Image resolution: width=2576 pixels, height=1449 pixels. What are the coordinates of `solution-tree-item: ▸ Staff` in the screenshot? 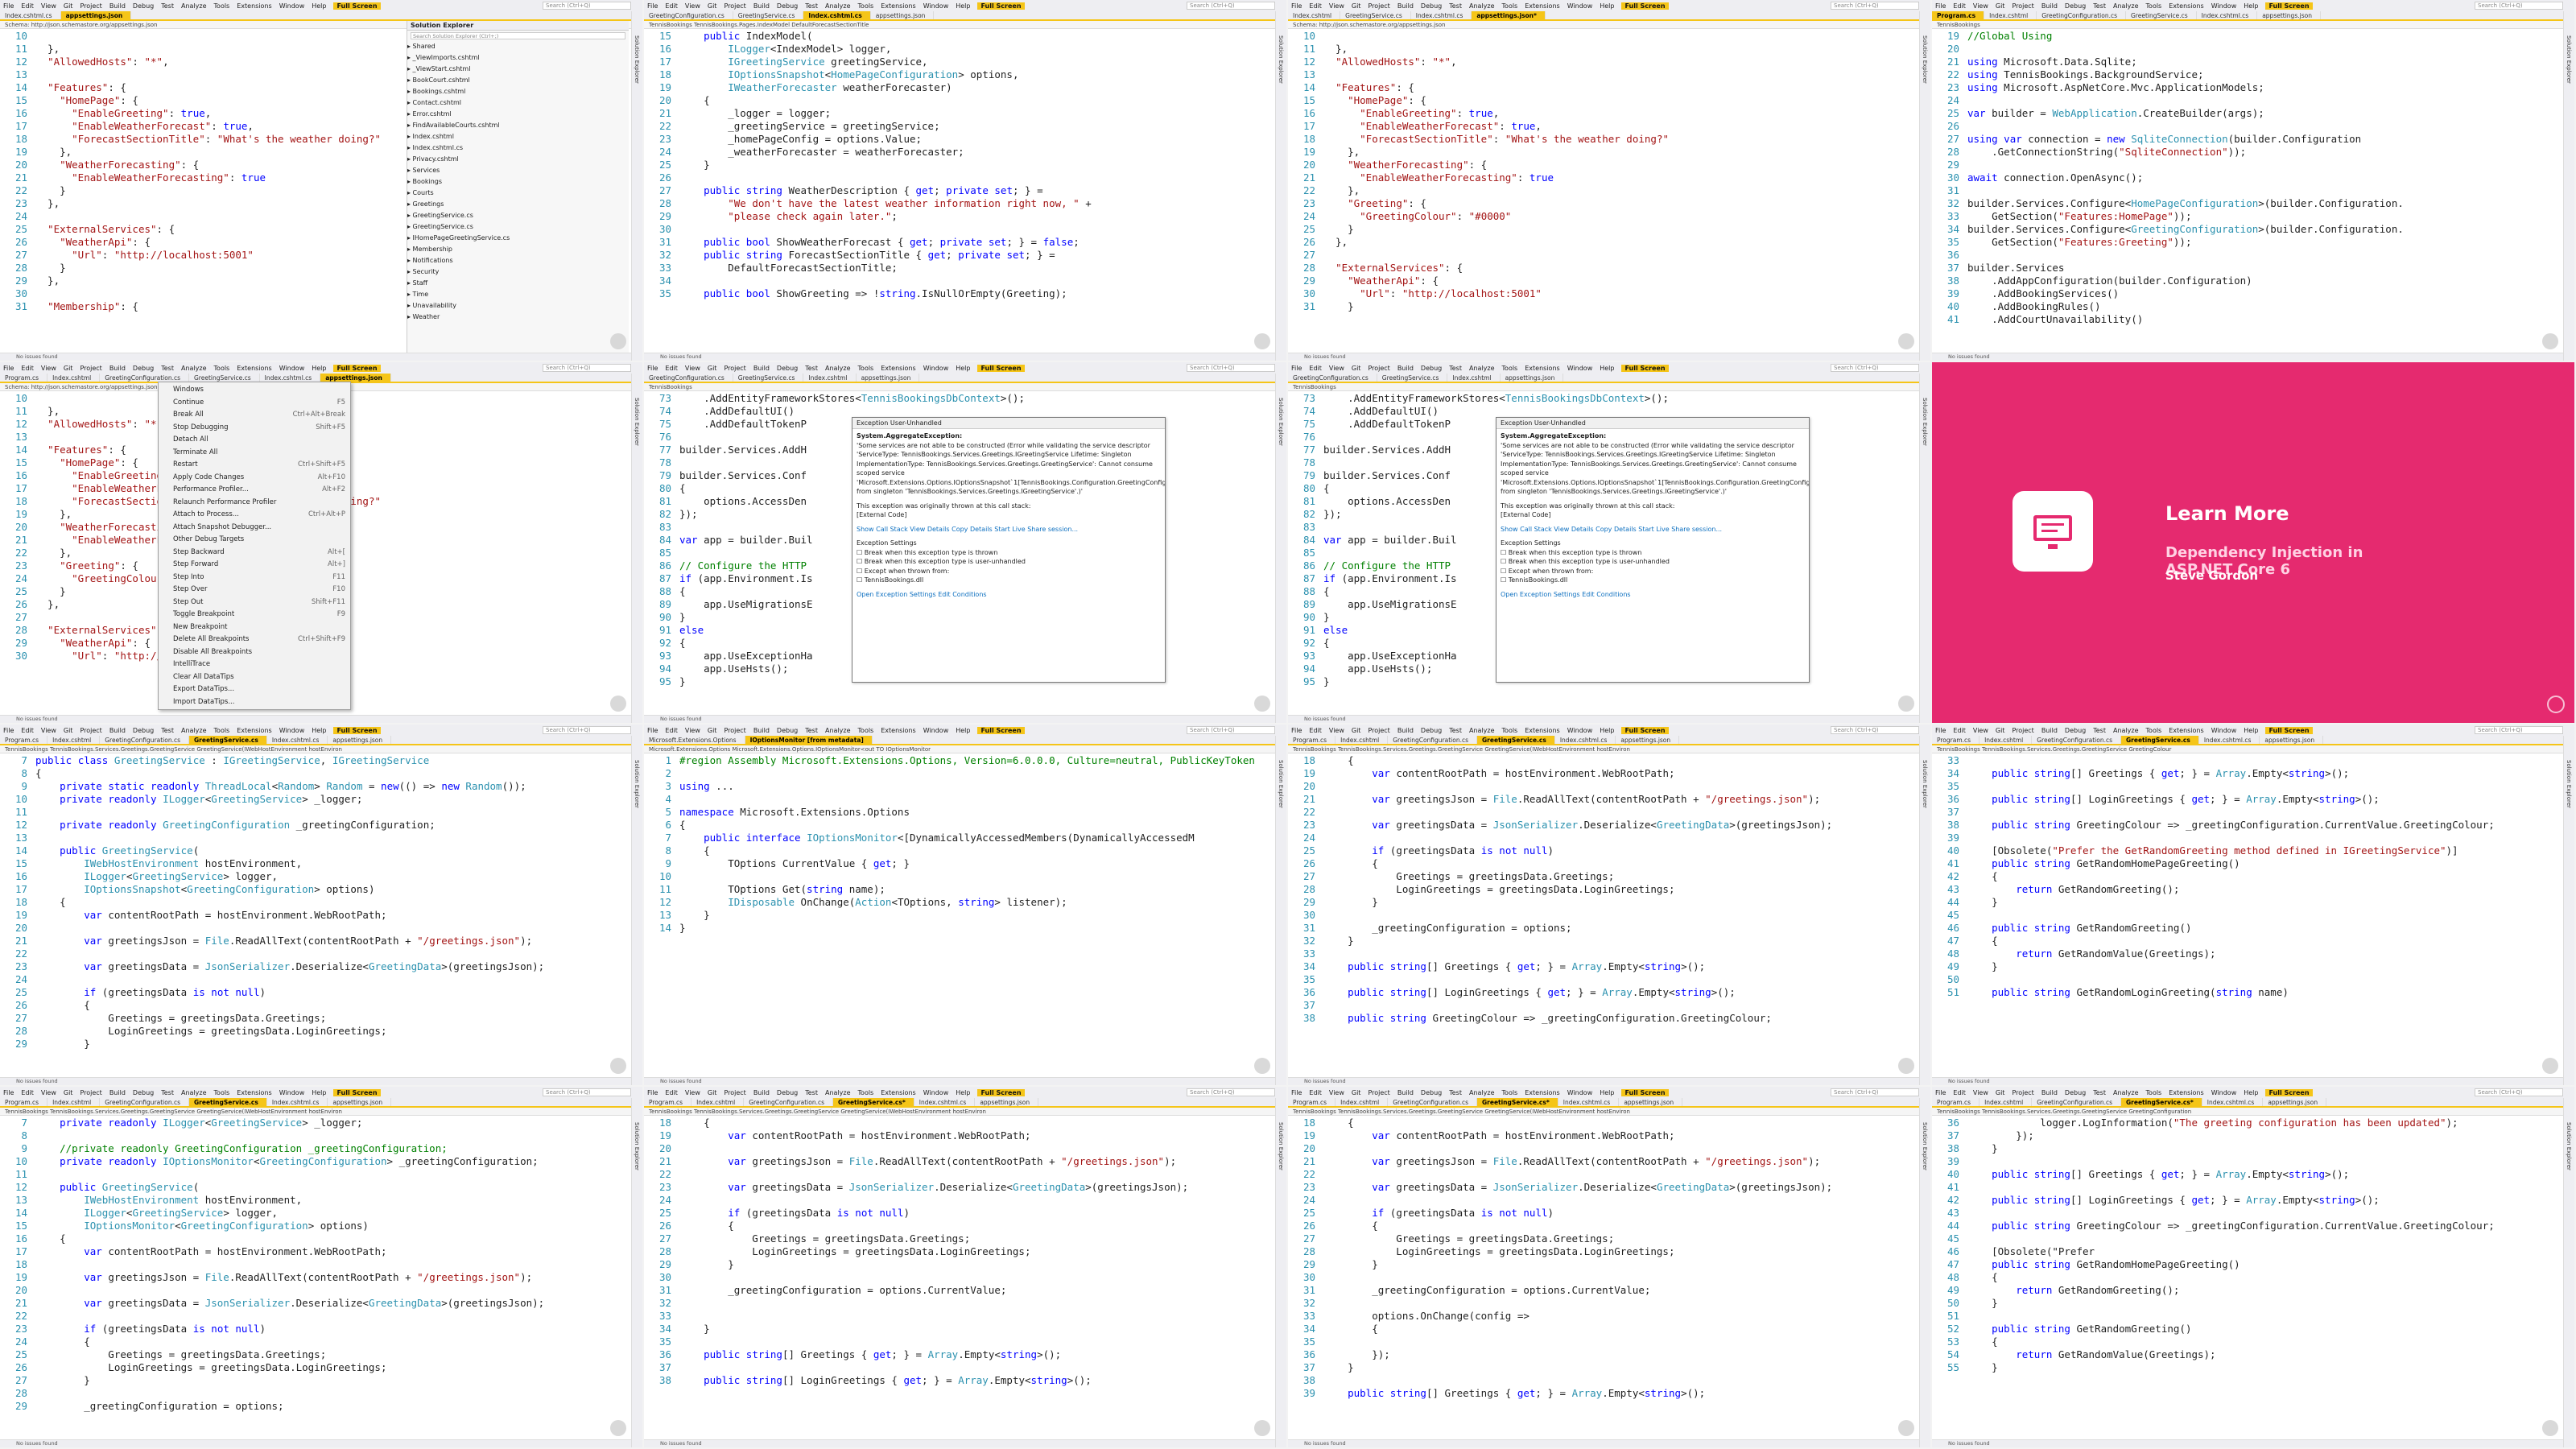 It's located at (518, 283).